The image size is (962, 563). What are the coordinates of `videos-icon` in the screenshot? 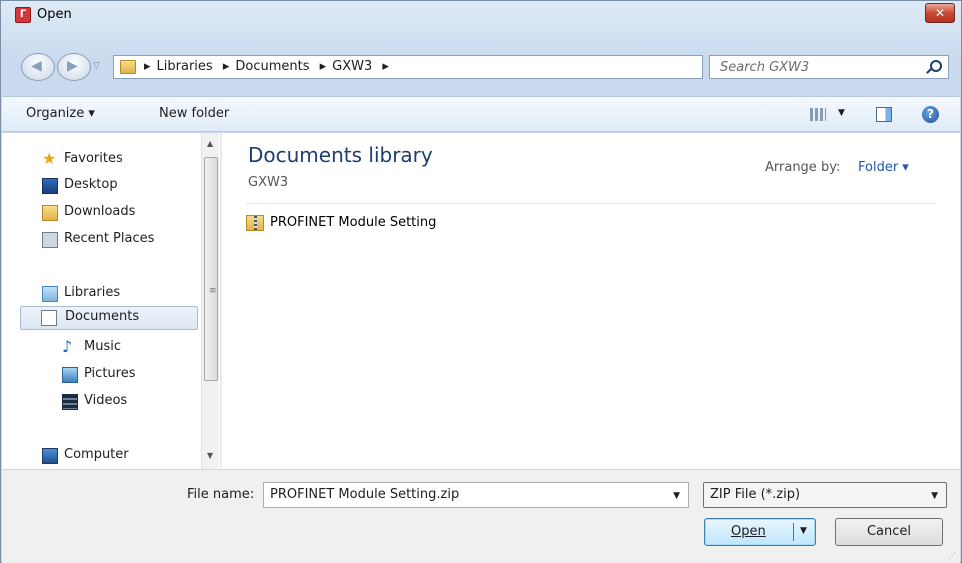 It's located at (70, 402).